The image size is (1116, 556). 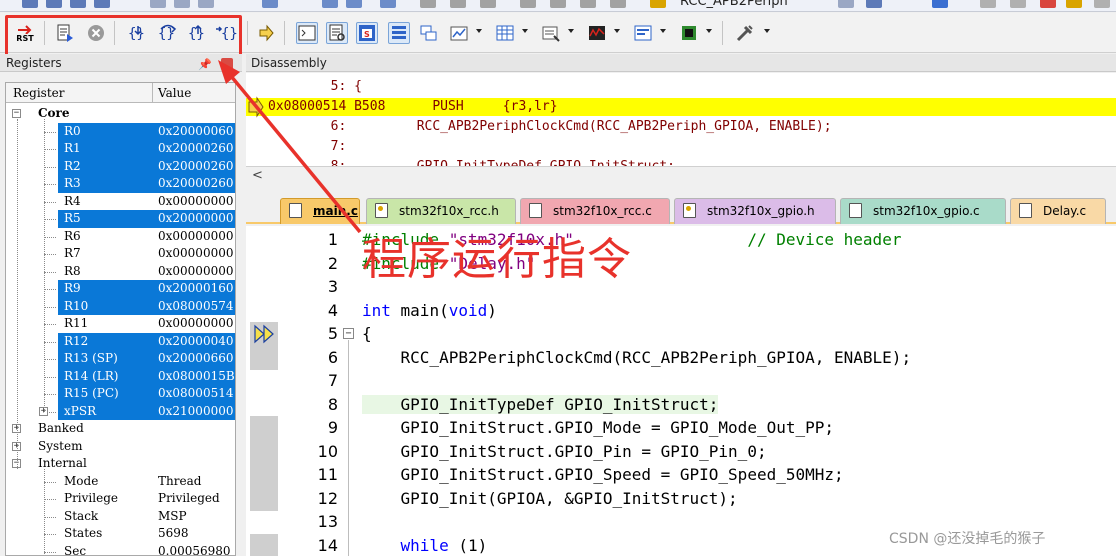 What do you see at coordinates (120, 429) in the screenshot?
I see `group-banked: Banked` at bounding box center [120, 429].